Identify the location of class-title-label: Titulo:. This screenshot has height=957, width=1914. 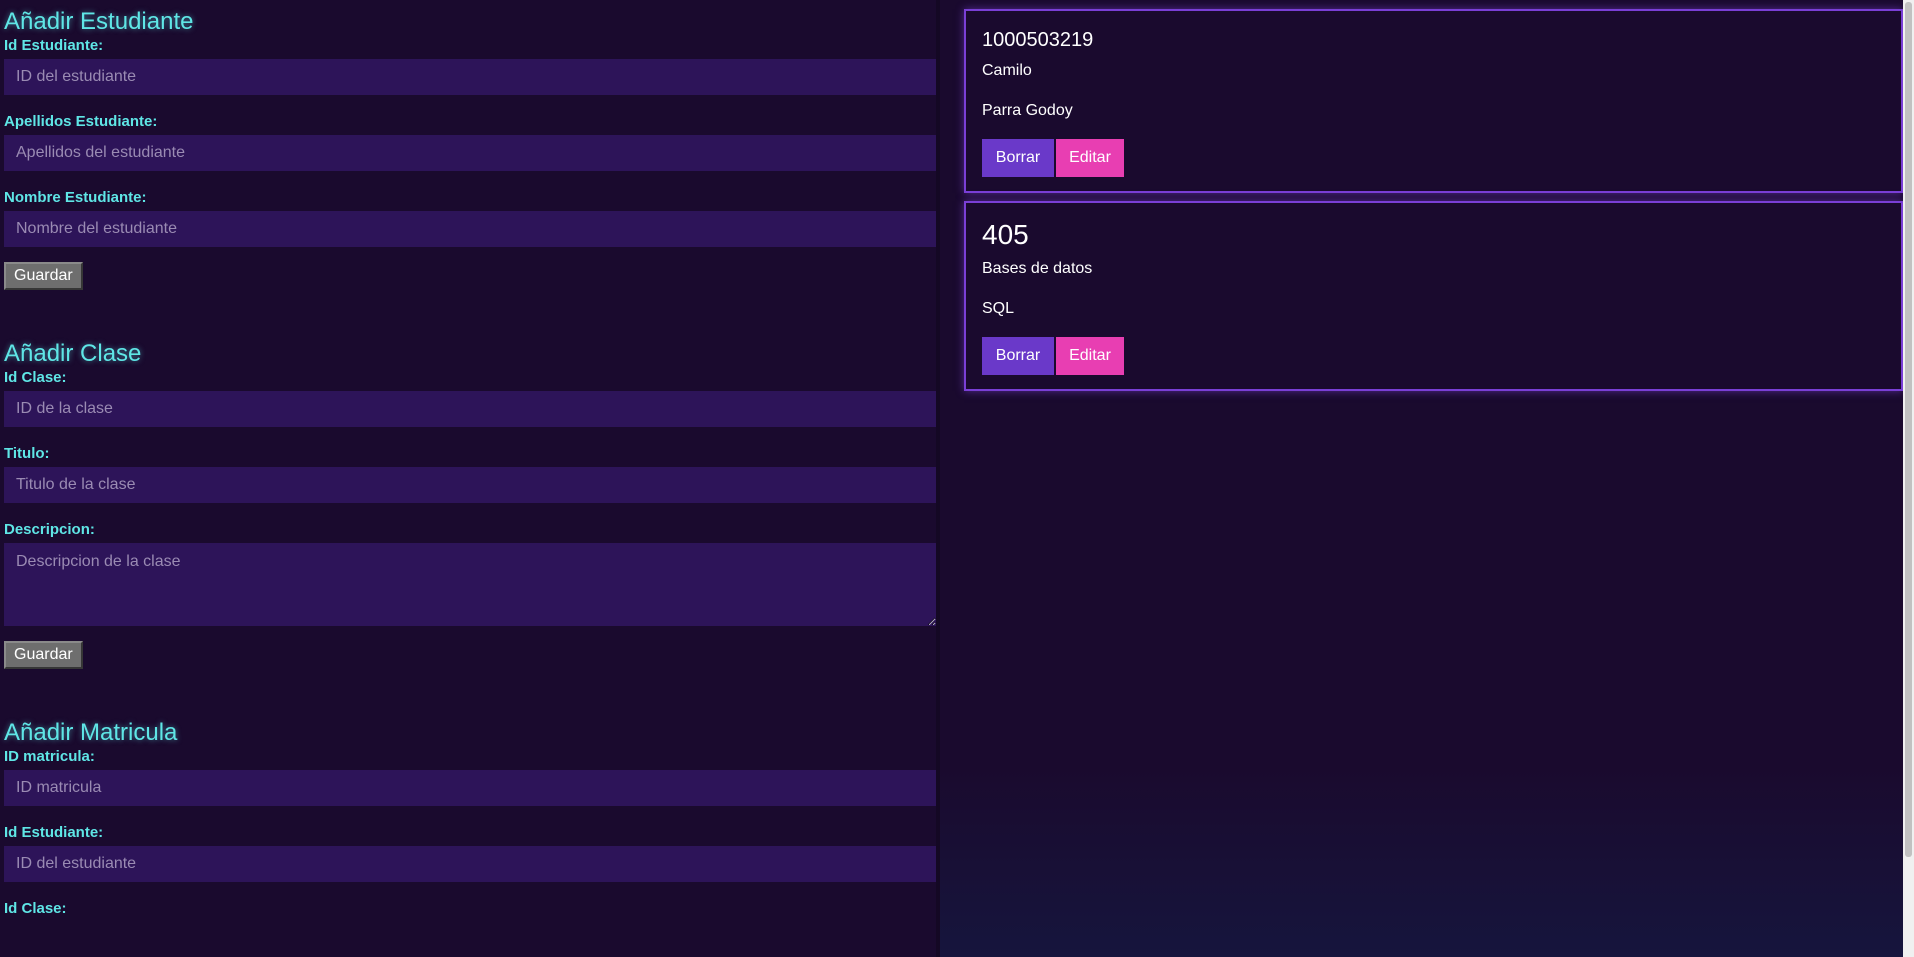
(27, 453).